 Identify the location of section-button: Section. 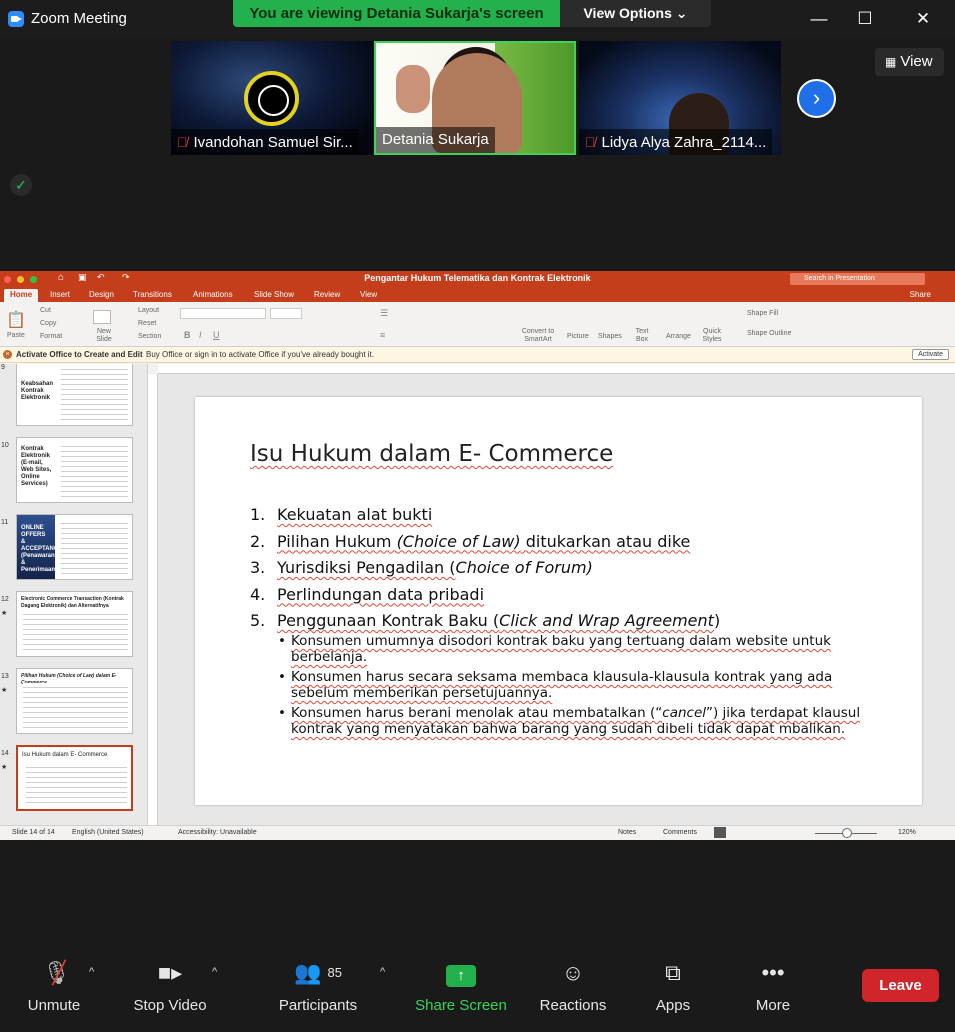
(149, 336).